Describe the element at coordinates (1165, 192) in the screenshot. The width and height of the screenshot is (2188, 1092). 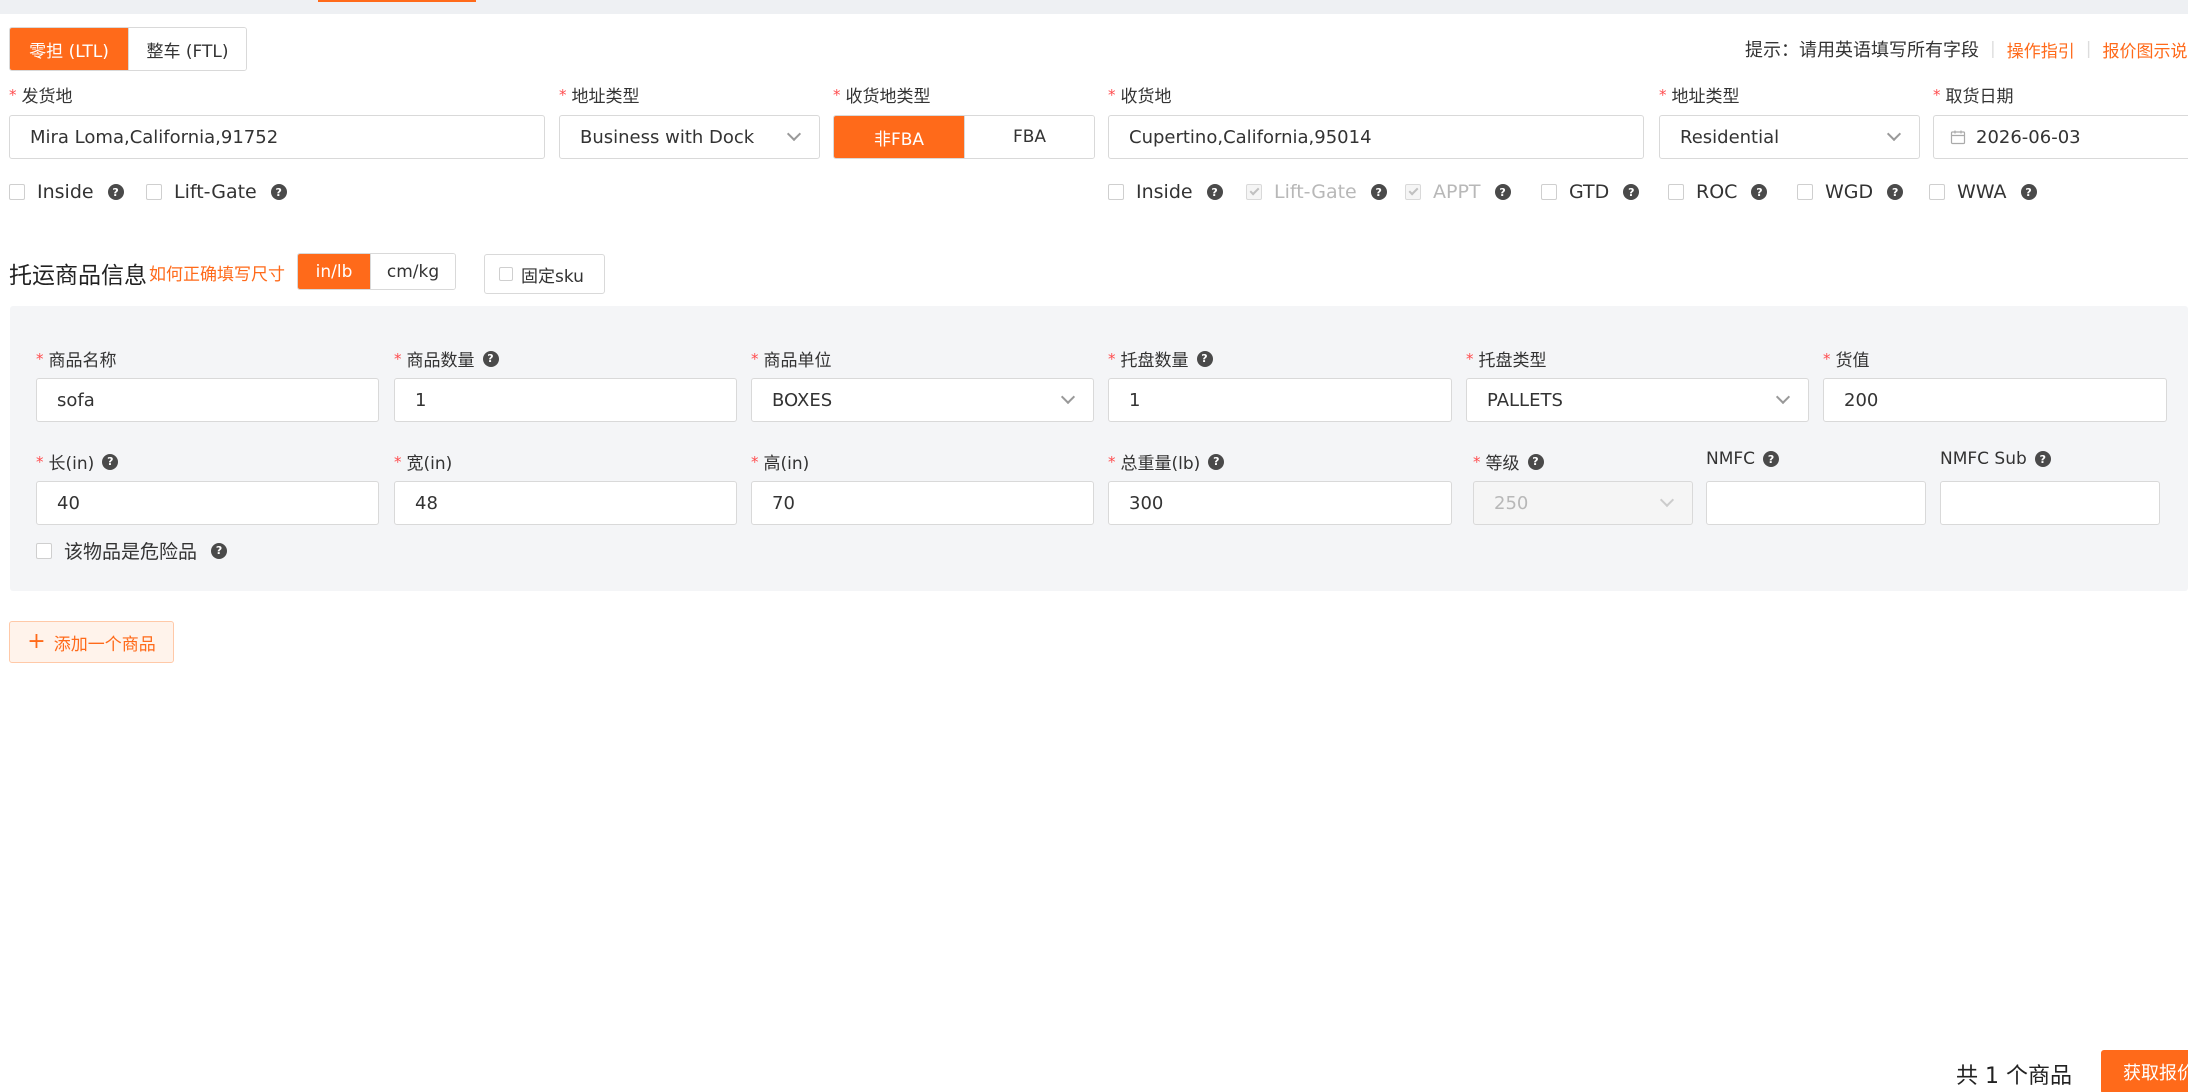
I see `destination-inside-checkbox: Inside ?` at that location.